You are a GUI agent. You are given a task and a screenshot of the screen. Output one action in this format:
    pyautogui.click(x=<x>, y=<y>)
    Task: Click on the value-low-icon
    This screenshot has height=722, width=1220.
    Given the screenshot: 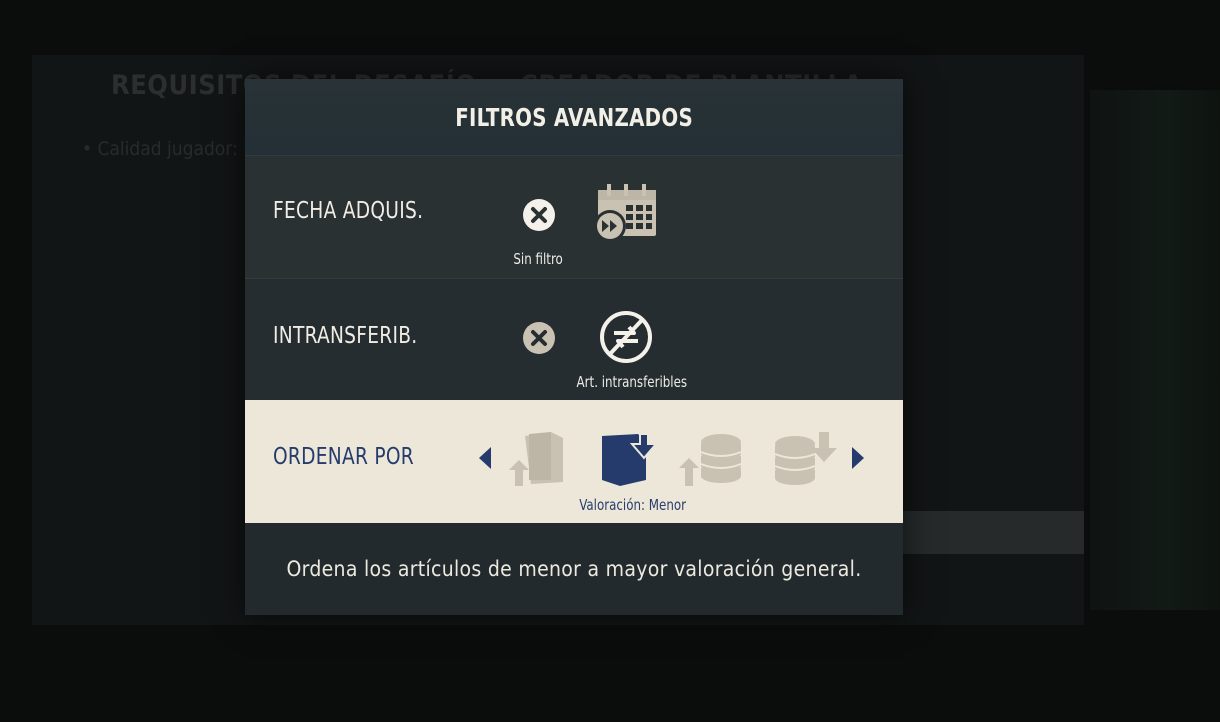 What is the action you would take?
    pyautogui.click(x=806, y=459)
    